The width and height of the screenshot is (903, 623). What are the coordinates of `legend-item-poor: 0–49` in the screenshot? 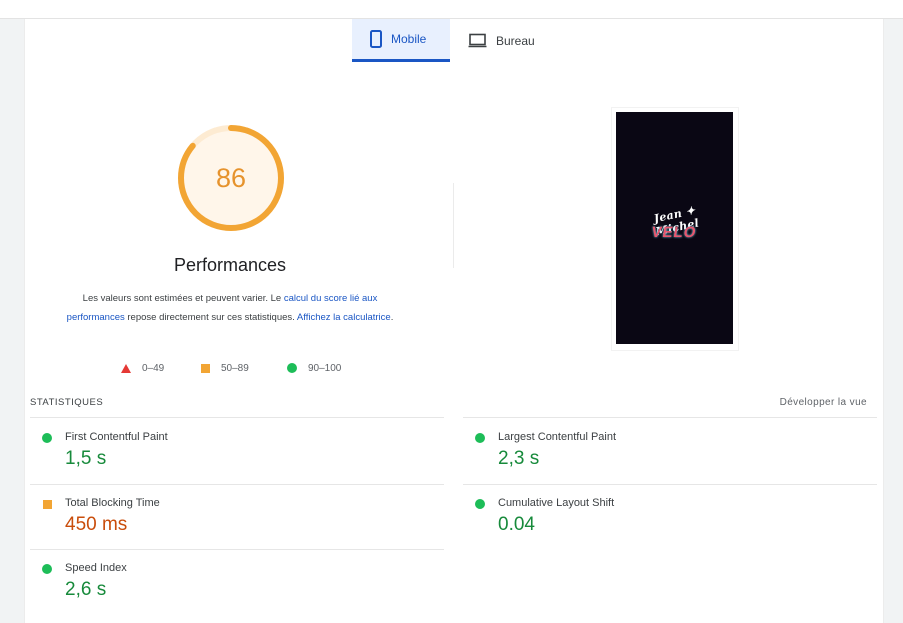 It's located at (142, 368).